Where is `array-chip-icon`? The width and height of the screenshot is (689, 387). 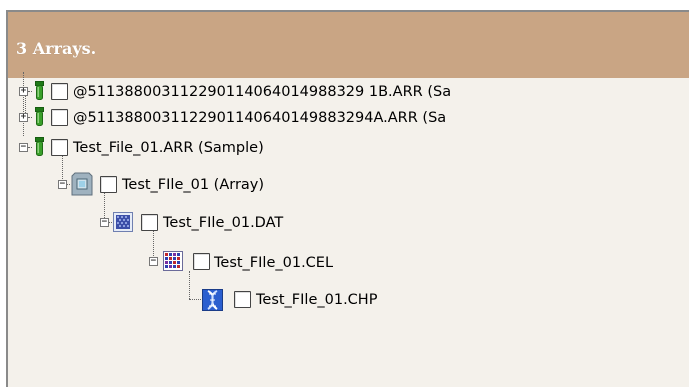
array-chip-icon is located at coordinates (82, 184).